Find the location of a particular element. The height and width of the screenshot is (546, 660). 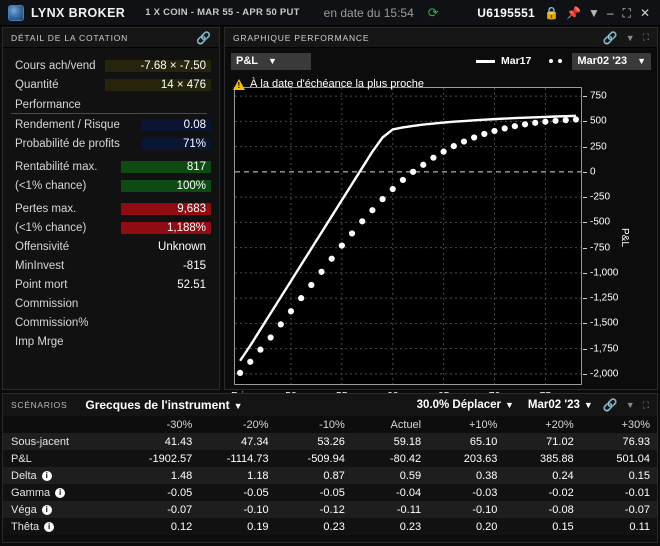

legend-dots-swatch is located at coordinates (558, 61).